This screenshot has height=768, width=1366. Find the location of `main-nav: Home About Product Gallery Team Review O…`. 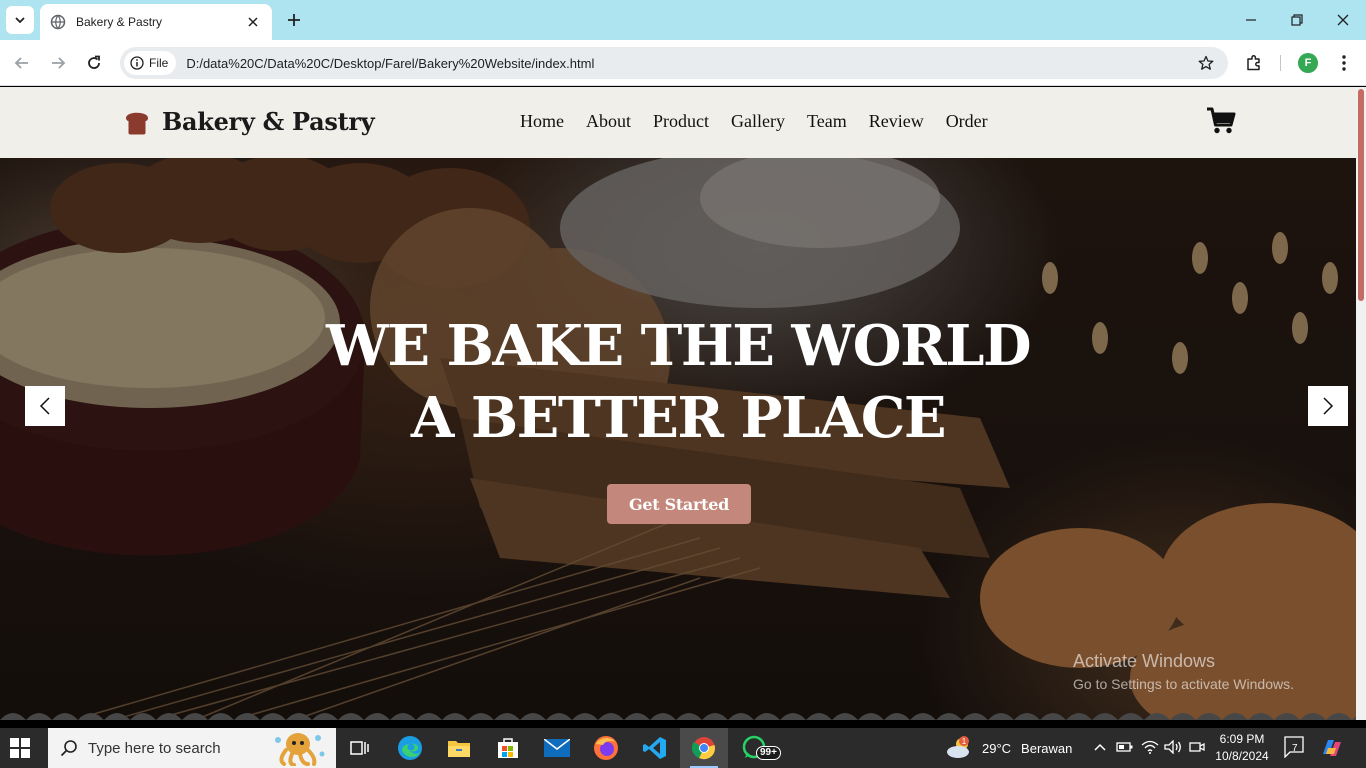

main-nav: Home About Product Gallery Team Review O… is located at coordinates (754, 121).